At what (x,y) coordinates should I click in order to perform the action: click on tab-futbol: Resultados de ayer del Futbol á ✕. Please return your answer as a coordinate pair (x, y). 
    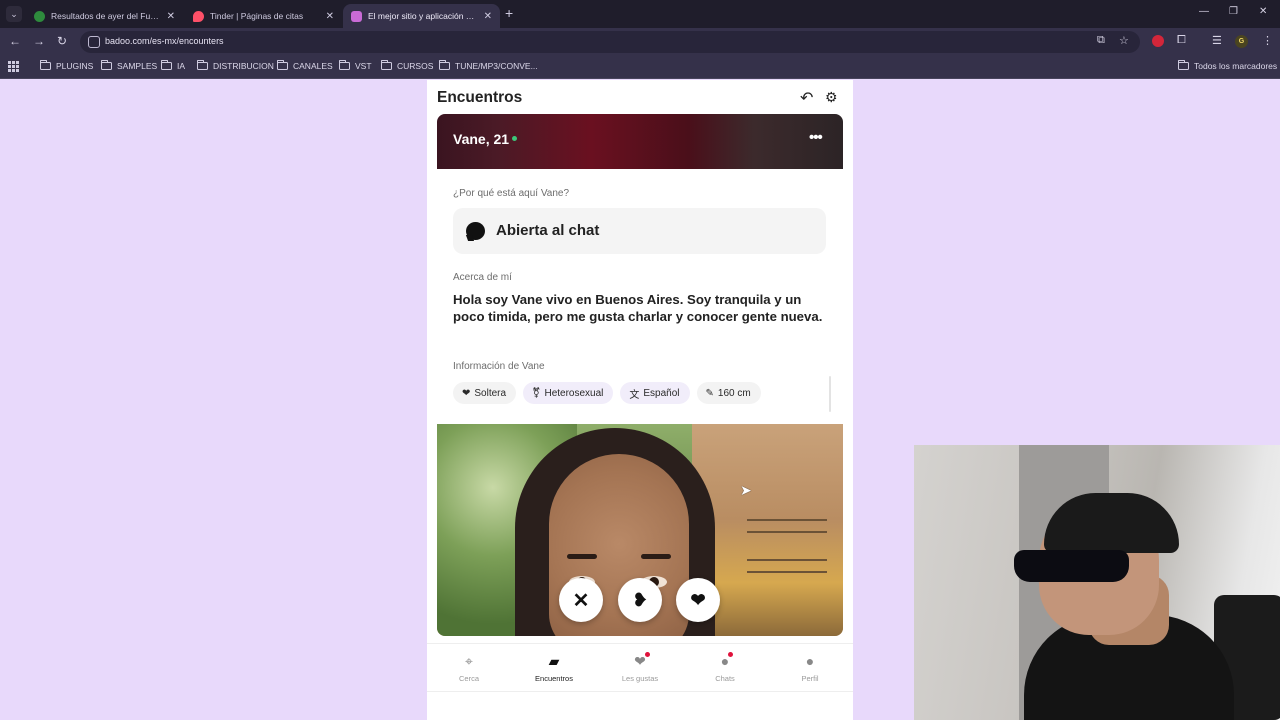
    Looking at the image, I should click on (104, 16).